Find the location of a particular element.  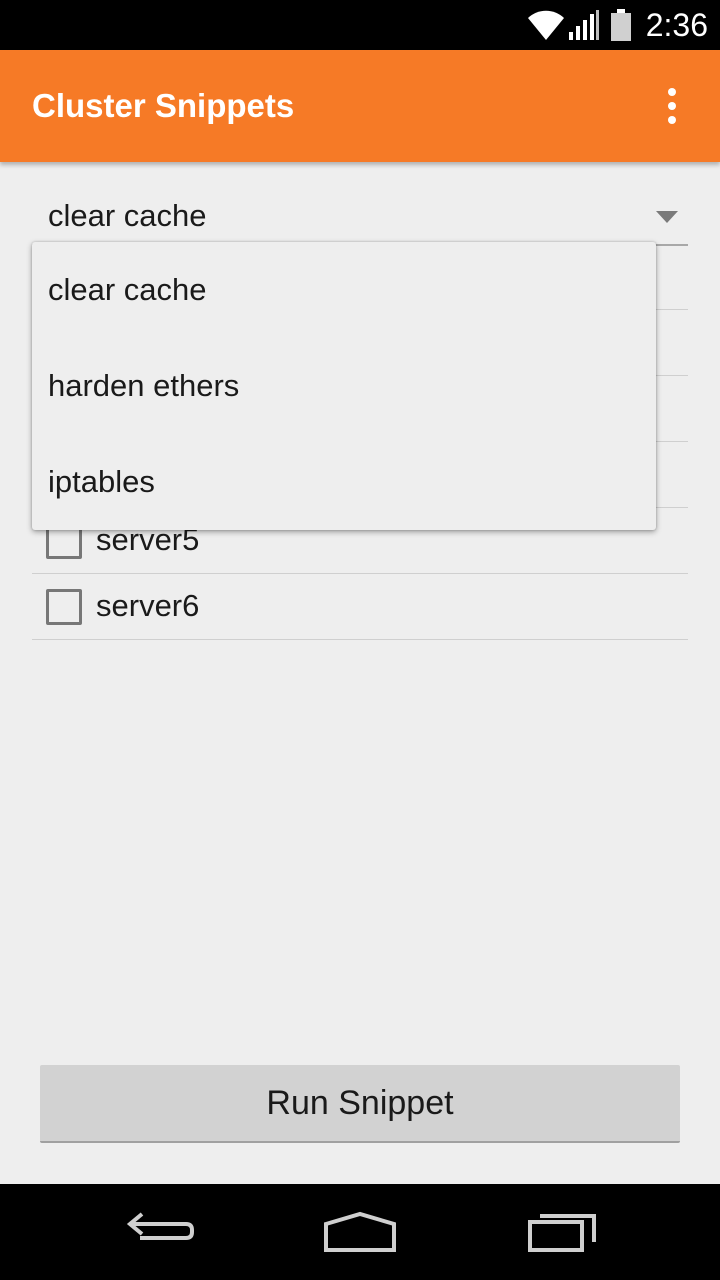

snippet-spinner: clear cache is located at coordinates (360, 217).